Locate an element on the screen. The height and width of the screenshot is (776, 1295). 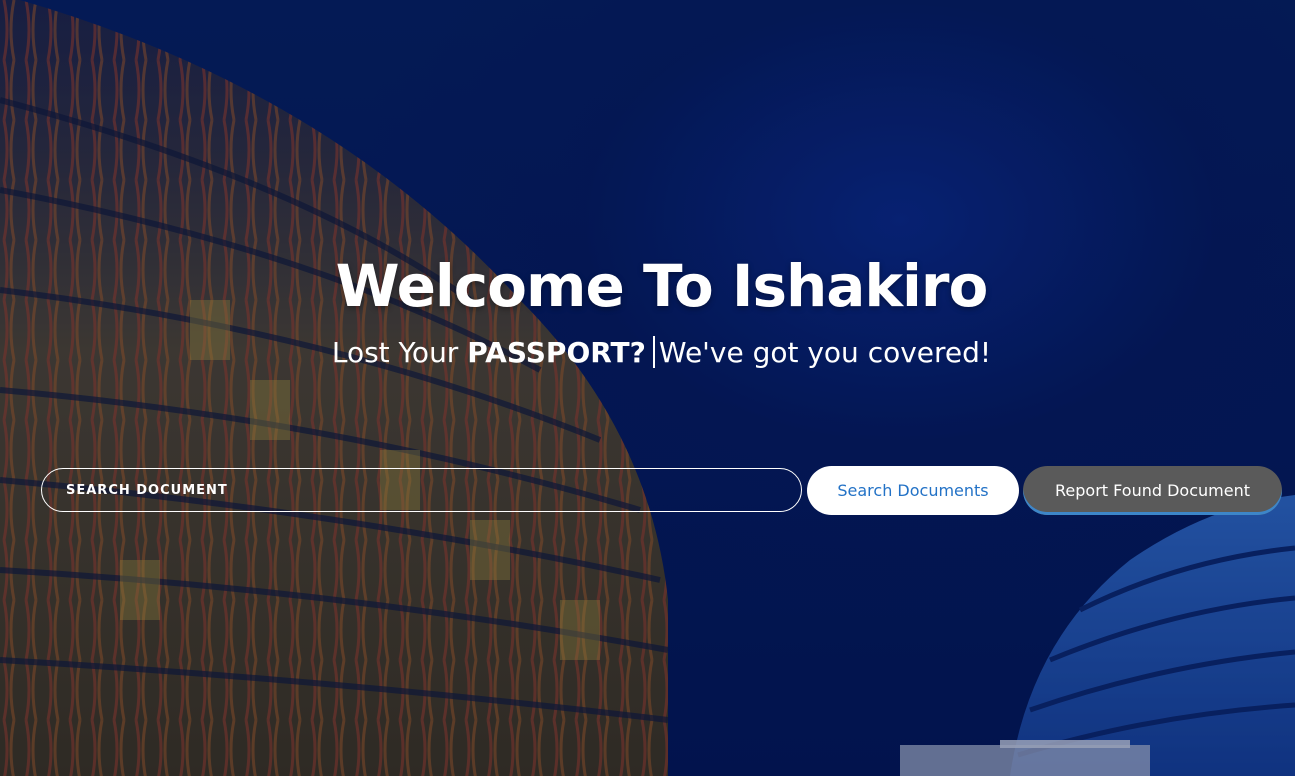
report-found-document-button: Report Found Document is located at coordinates (1152, 490).